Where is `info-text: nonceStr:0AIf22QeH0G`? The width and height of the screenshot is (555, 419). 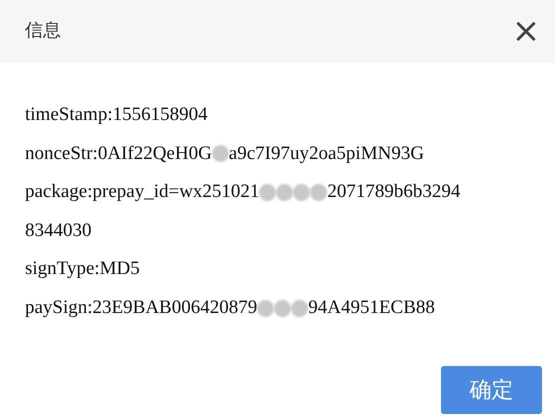
info-text: nonceStr:0AIf22QeH0G is located at coordinates (118, 154).